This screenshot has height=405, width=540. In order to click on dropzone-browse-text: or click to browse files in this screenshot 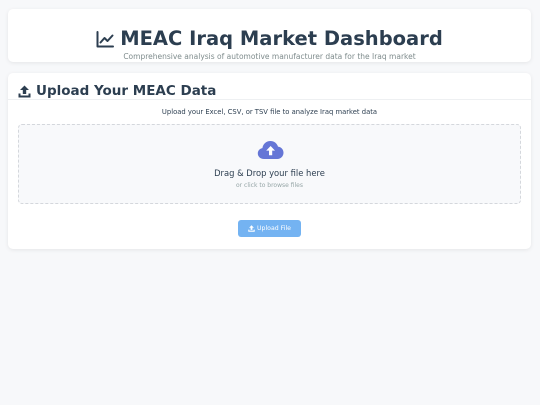, I will do `click(269, 186)`.